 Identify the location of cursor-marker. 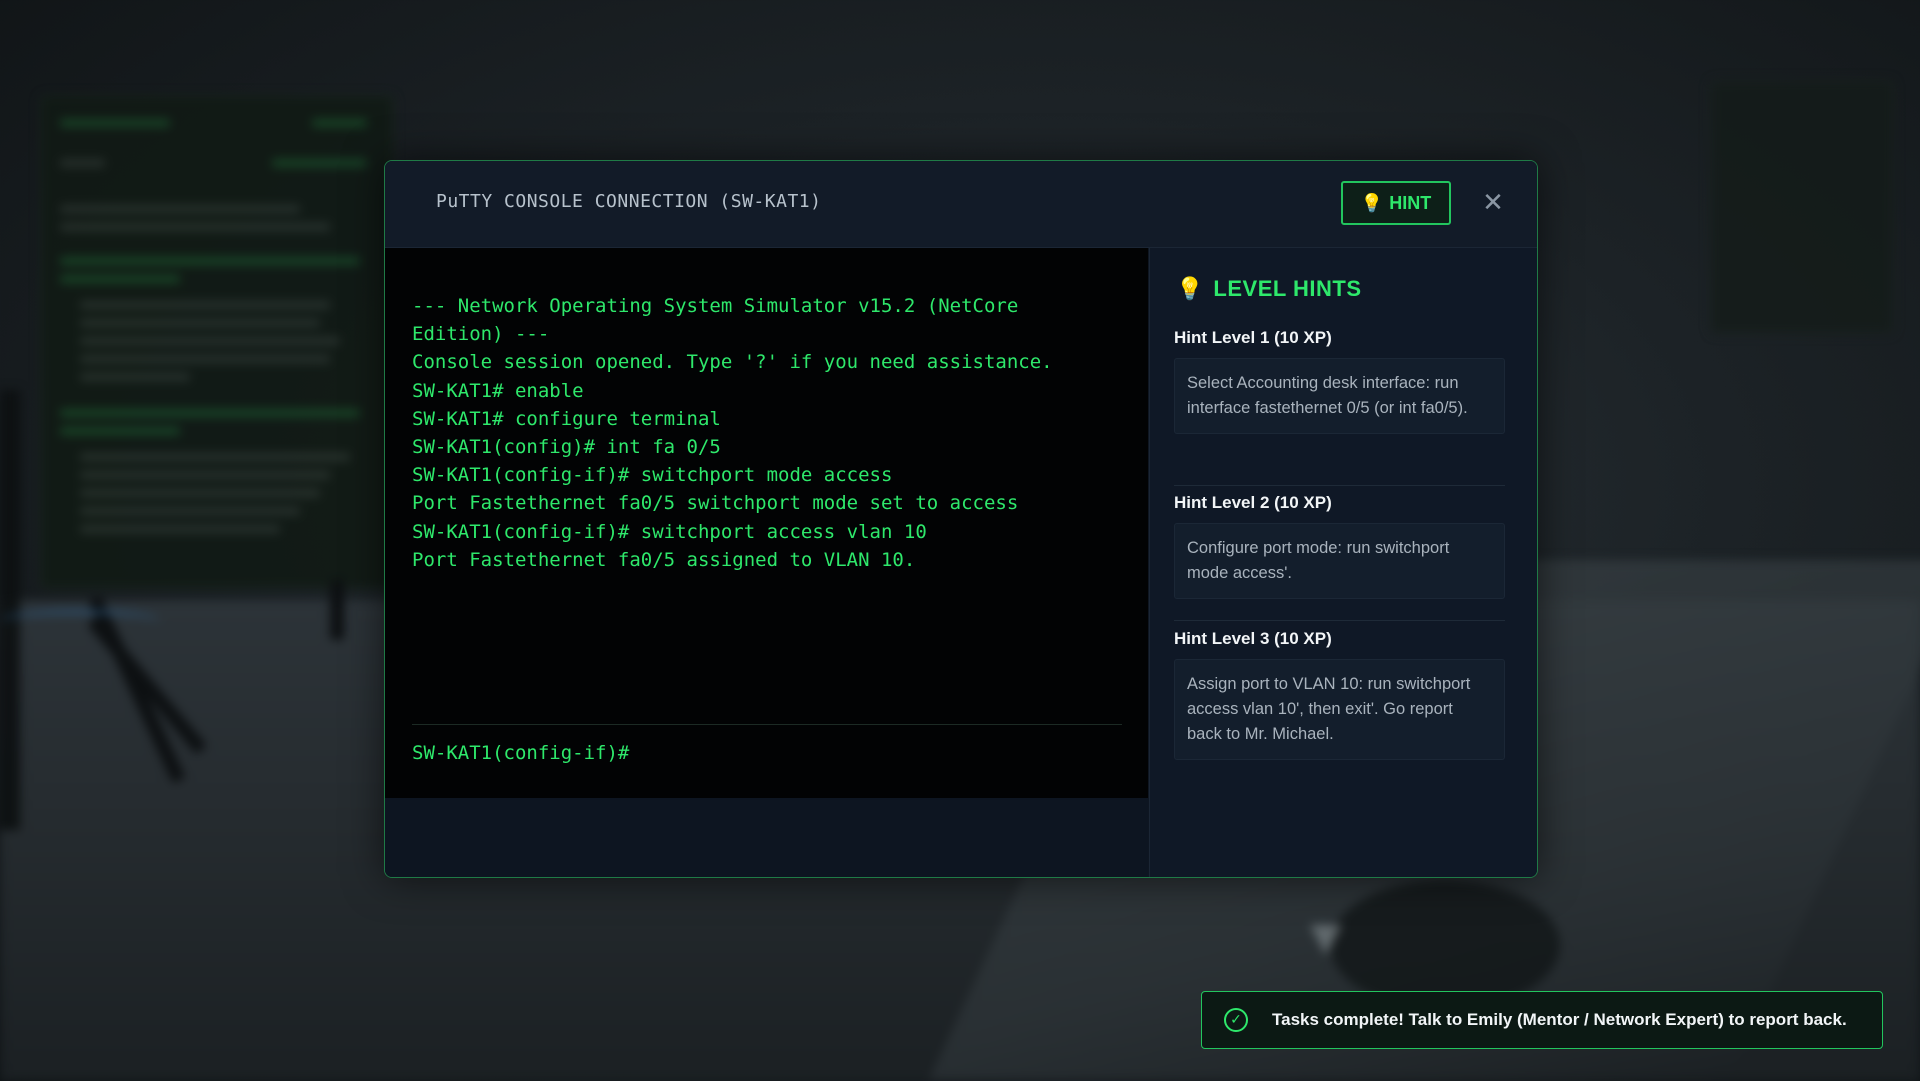
(1326, 940).